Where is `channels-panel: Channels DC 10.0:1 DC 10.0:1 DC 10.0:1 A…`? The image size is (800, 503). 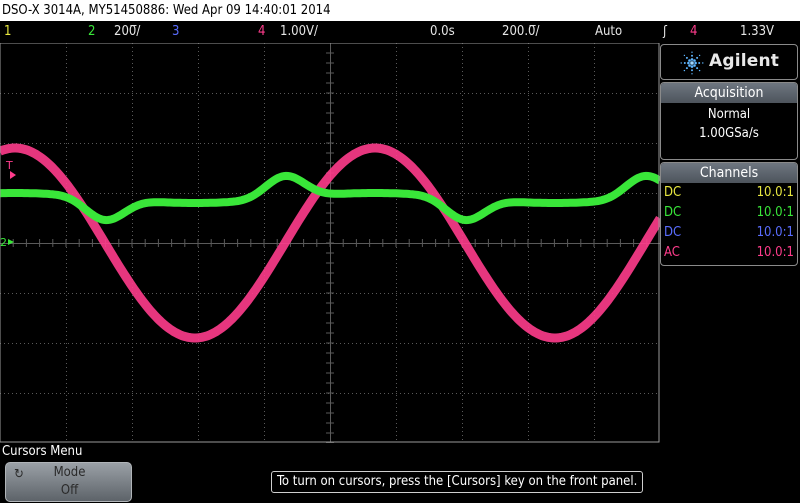
channels-panel: Channels DC 10.0:1 DC 10.0:1 DC 10.0:1 A… is located at coordinates (729, 214).